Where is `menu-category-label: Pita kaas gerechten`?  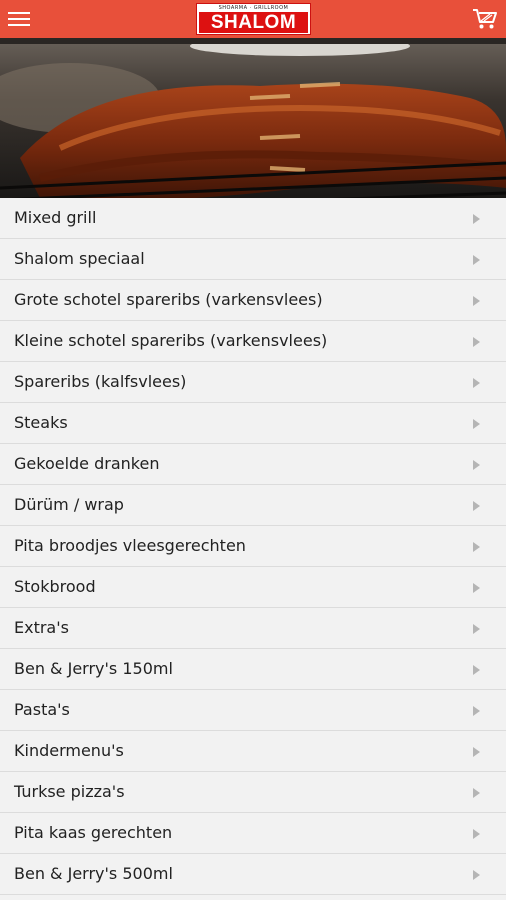 menu-category-label: Pita kaas gerechten is located at coordinates (93, 832).